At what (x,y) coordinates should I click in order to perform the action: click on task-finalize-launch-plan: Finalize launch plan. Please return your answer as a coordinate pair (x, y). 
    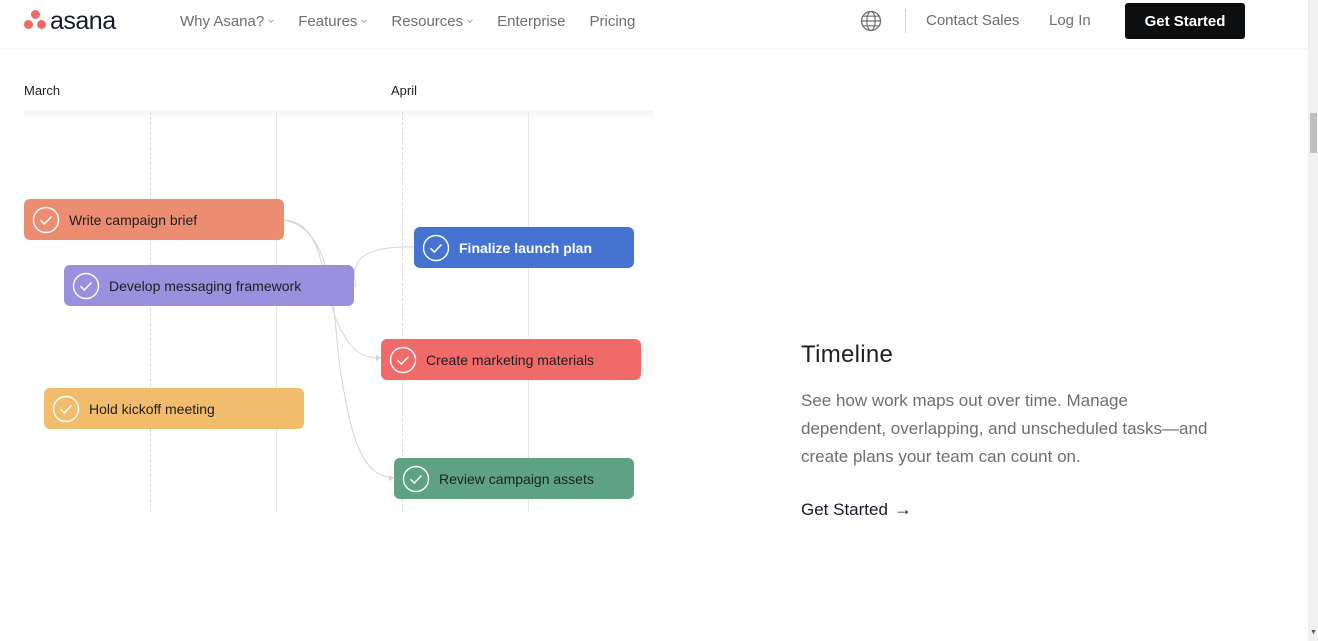
    Looking at the image, I should click on (524, 247).